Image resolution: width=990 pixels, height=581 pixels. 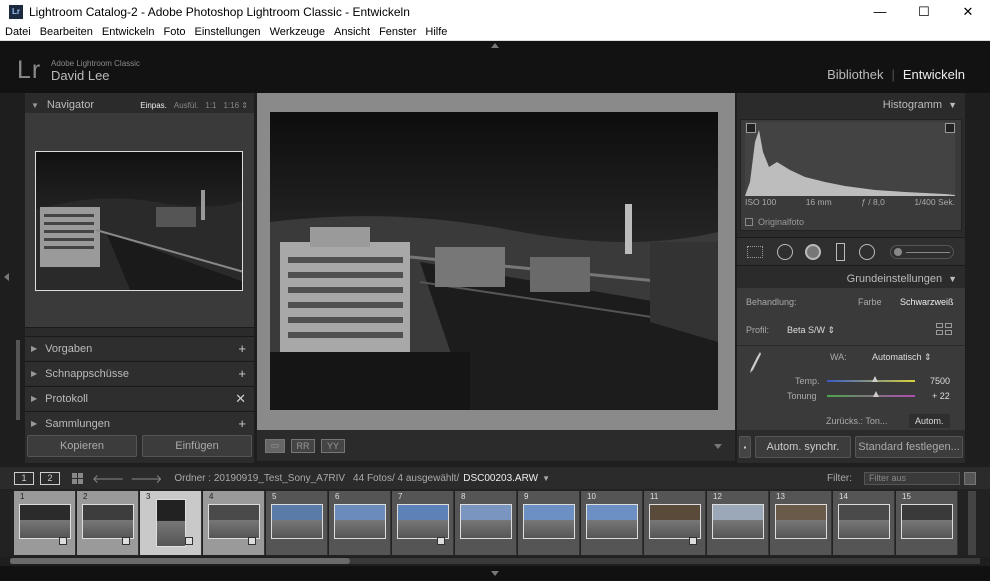 I want to click on highlight-clipping-icon, so click(x=950, y=128).